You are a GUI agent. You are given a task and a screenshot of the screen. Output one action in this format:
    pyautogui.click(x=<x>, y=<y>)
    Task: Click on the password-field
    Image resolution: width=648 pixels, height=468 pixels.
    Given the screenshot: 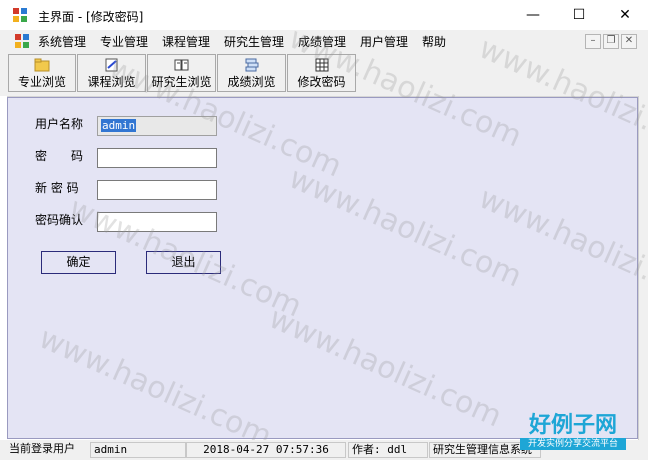 What is the action you would take?
    pyautogui.click(x=157, y=158)
    